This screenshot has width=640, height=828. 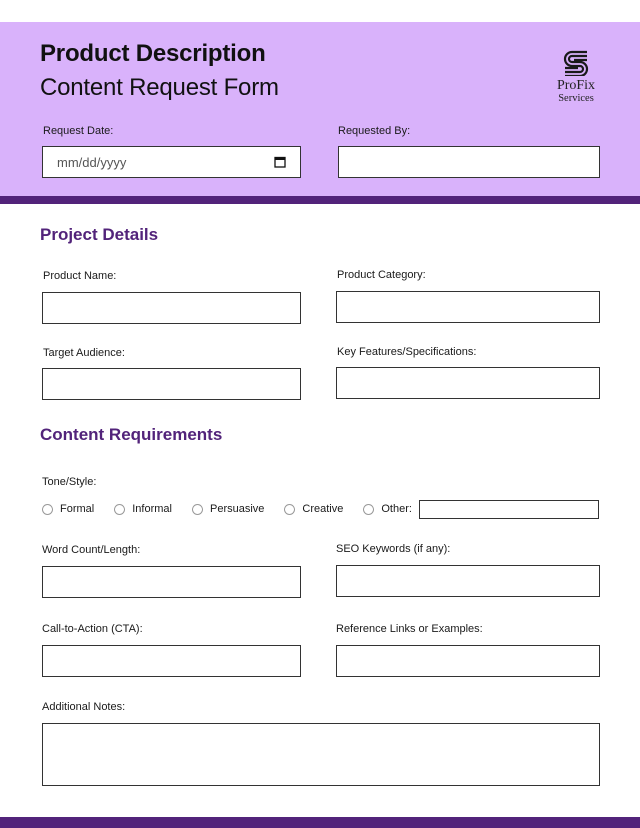 I want to click on product-category-input, so click(x=468, y=307).